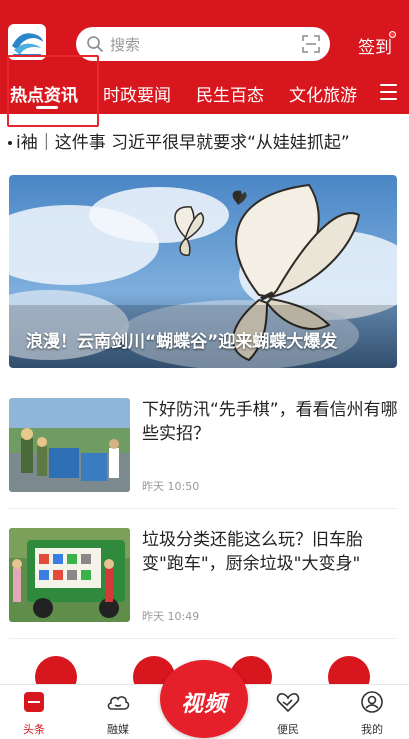 This screenshot has height=739, width=409. Describe the element at coordinates (270, 422) in the screenshot. I see `news-title: 下好防汛“先手棋”，看看信州有哪些实招？` at that location.